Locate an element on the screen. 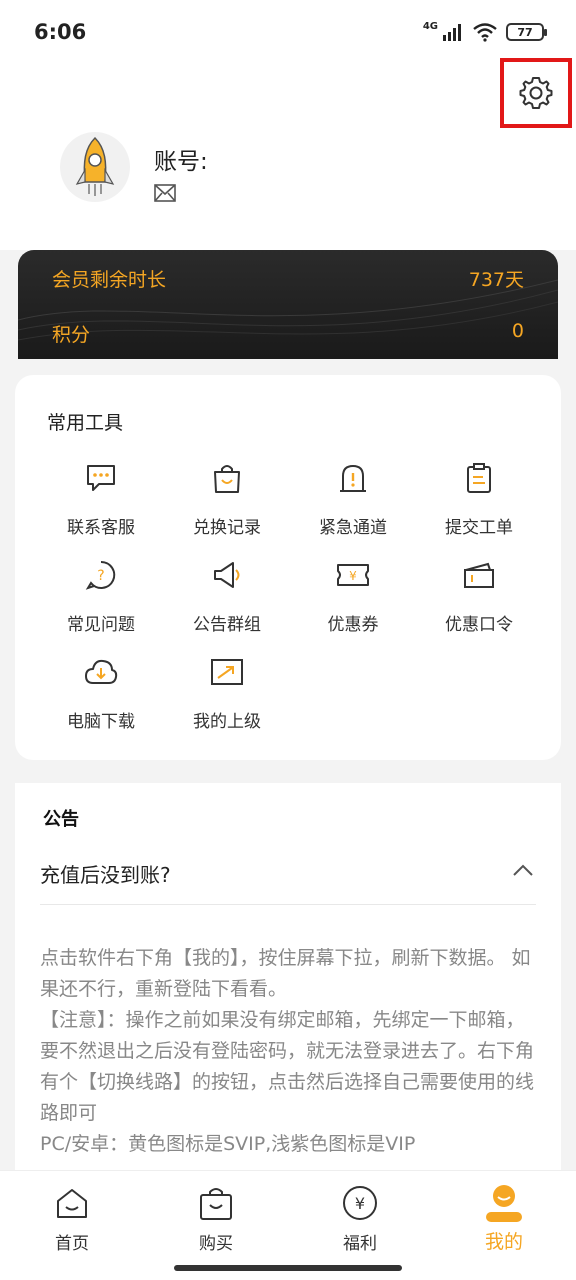 Image resolution: width=576 pixels, height=1280 pixels. notice-title: 公告 is located at coordinates (61, 819).